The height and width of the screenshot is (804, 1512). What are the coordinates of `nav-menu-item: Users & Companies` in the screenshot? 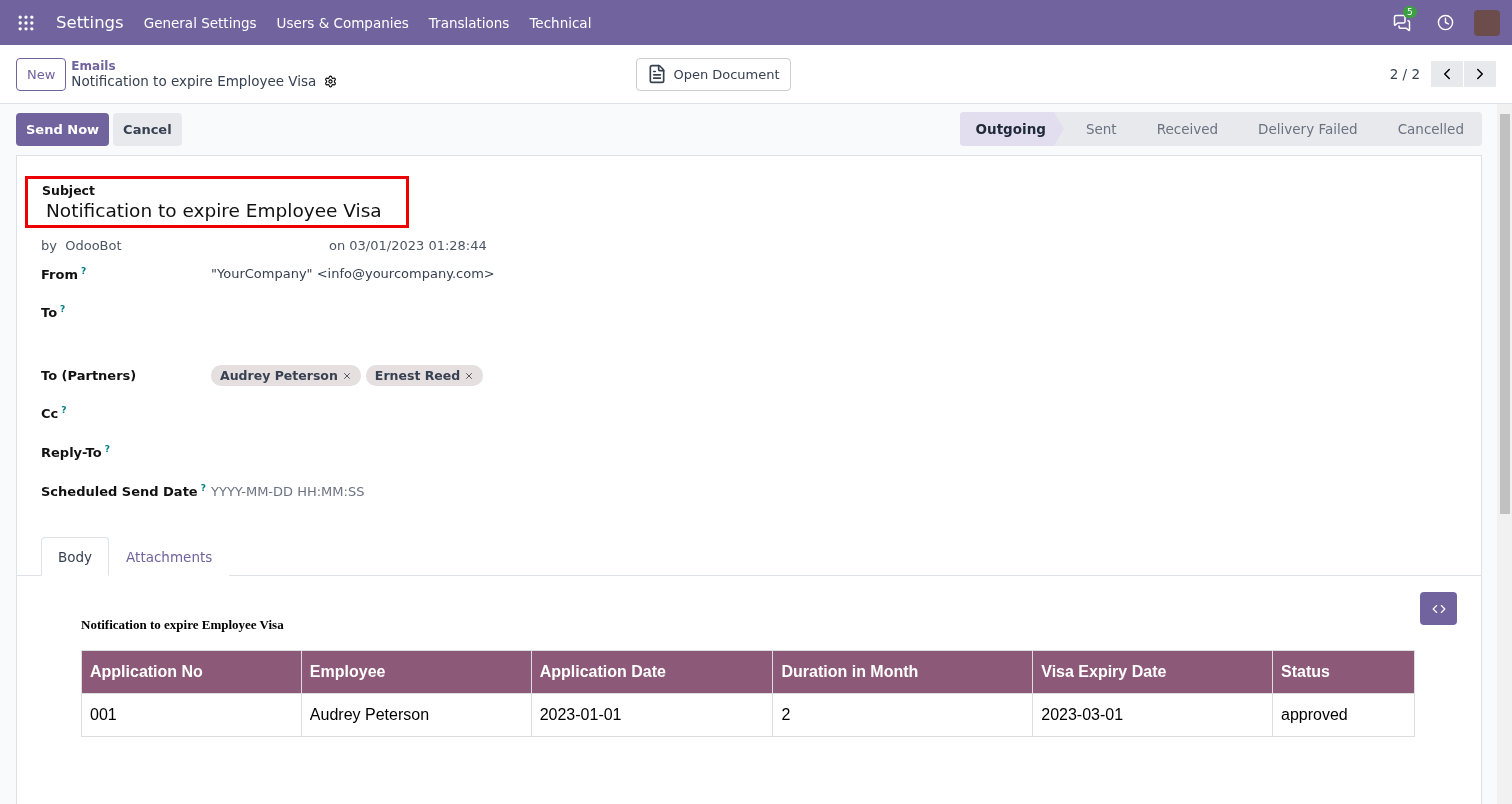 It's located at (342, 22).